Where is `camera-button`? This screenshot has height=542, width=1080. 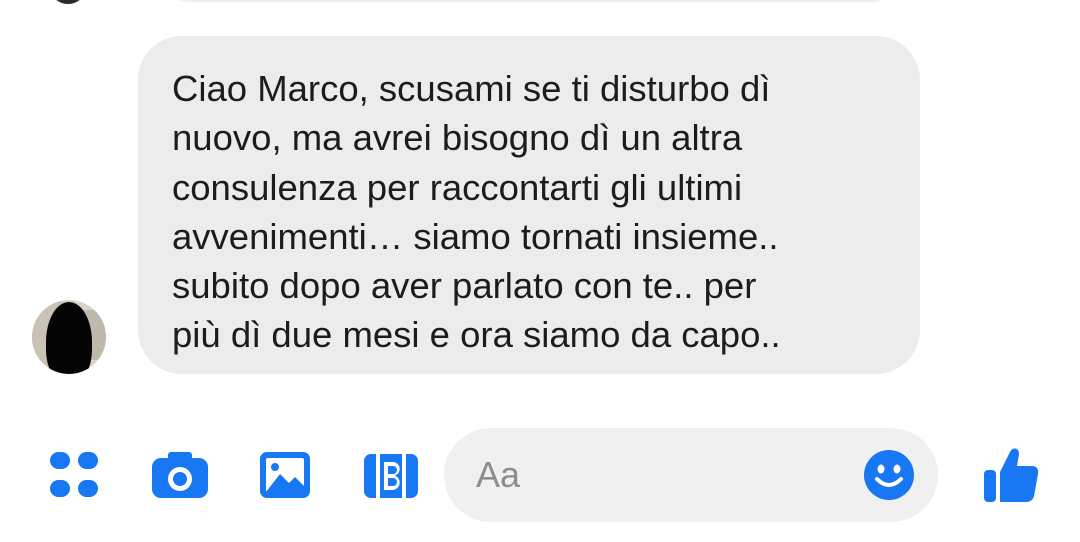
camera-button is located at coordinates (180, 475).